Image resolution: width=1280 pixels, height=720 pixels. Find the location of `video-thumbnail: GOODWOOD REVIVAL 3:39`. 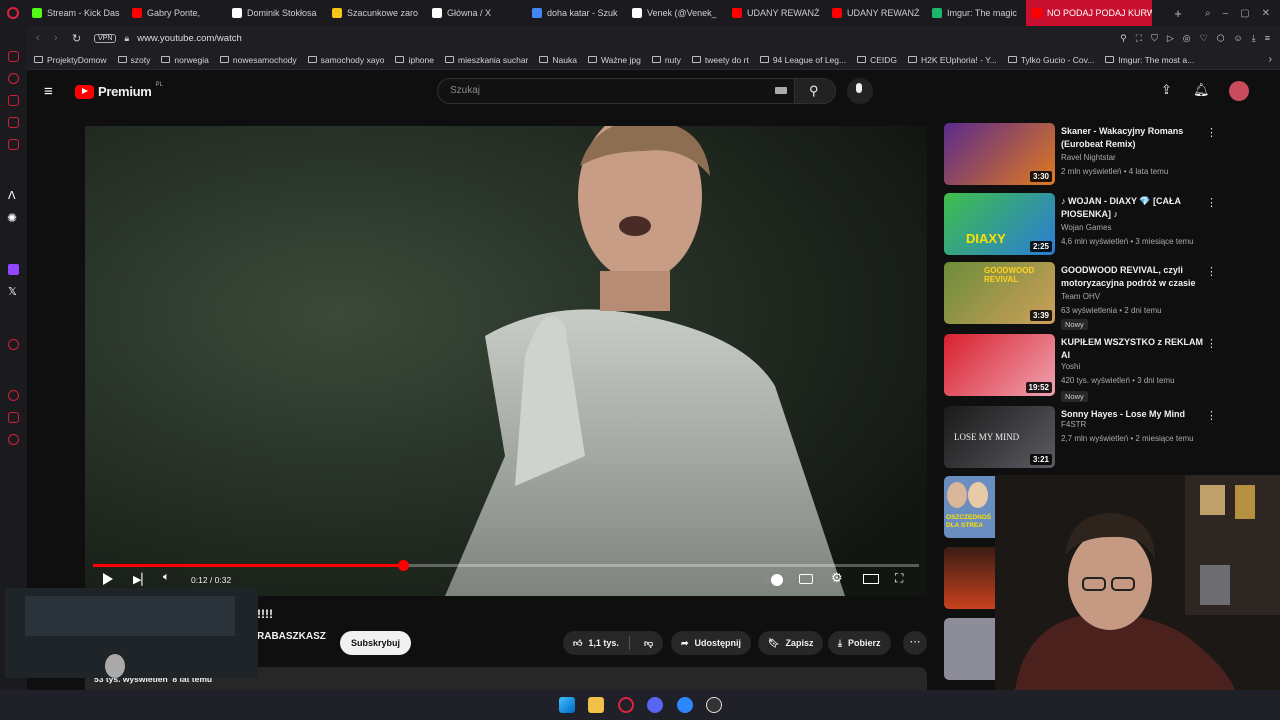

video-thumbnail: GOODWOOD REVIVAL 3:39 is located at coordinates (999, 293).